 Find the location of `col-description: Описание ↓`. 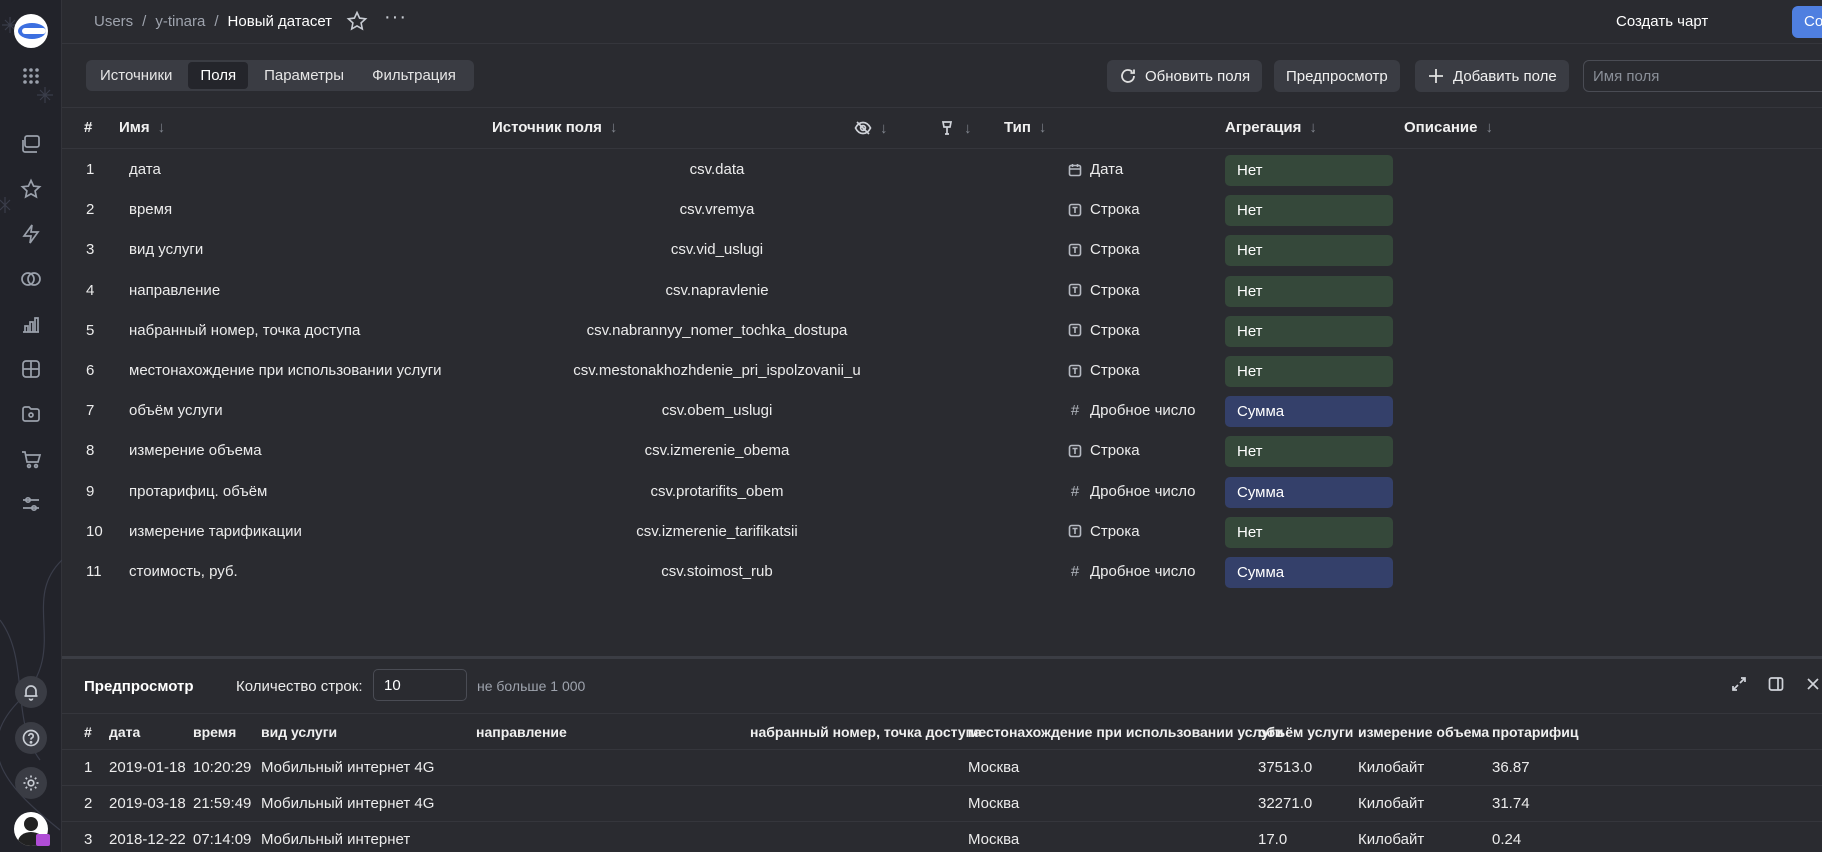

col-description: Описание ↓ is located at coordinates (1448, 127).